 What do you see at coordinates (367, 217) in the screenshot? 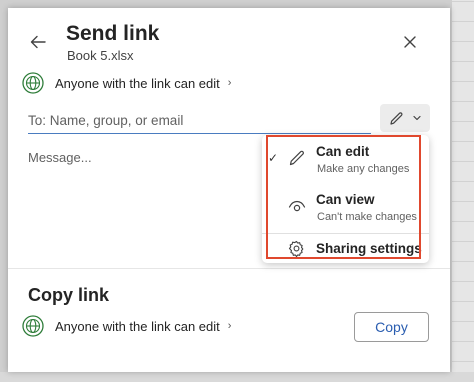
I see `menu-item-description: Can't make changes` at bounding box center [367, 217].